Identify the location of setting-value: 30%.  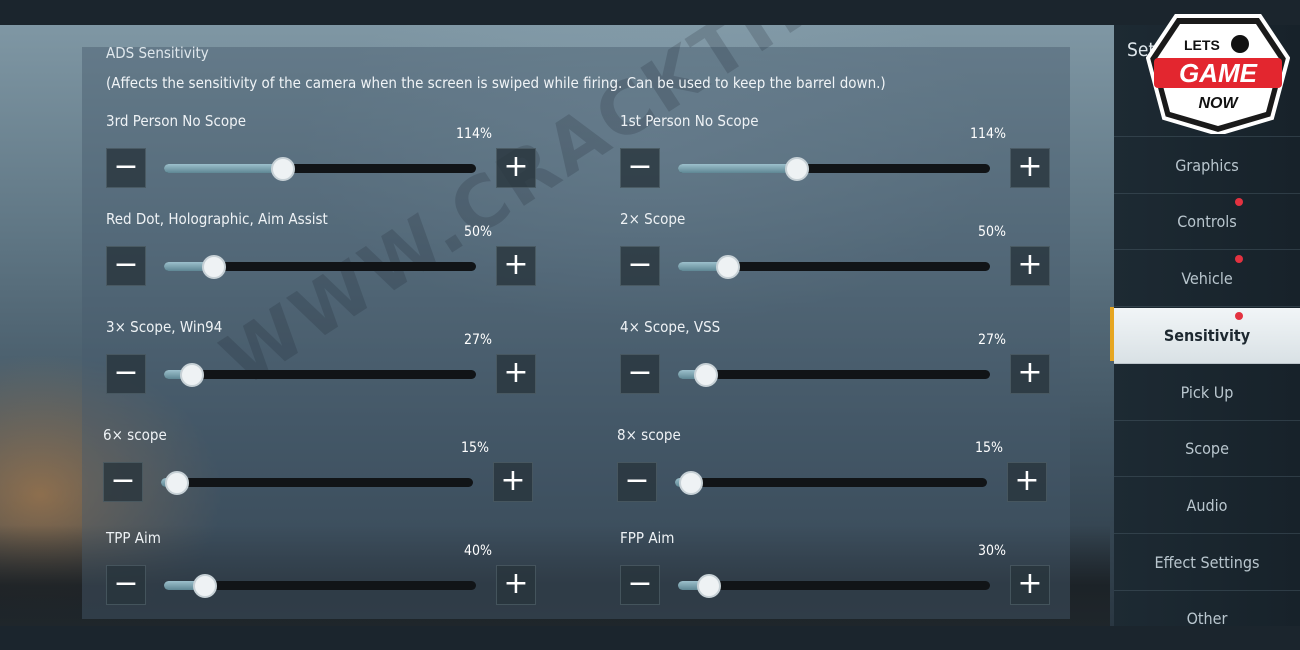
(992, 551).